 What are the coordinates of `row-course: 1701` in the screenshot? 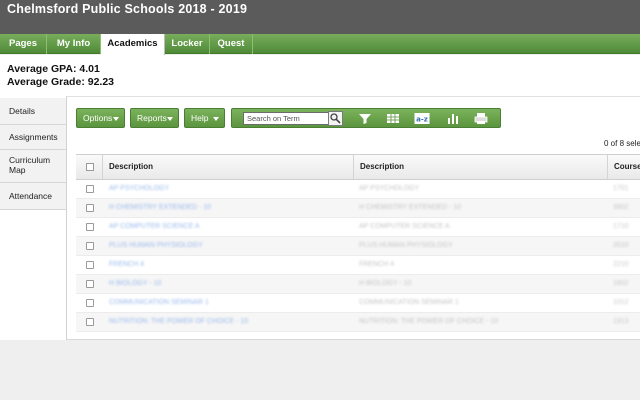 It's located at (621, 188).